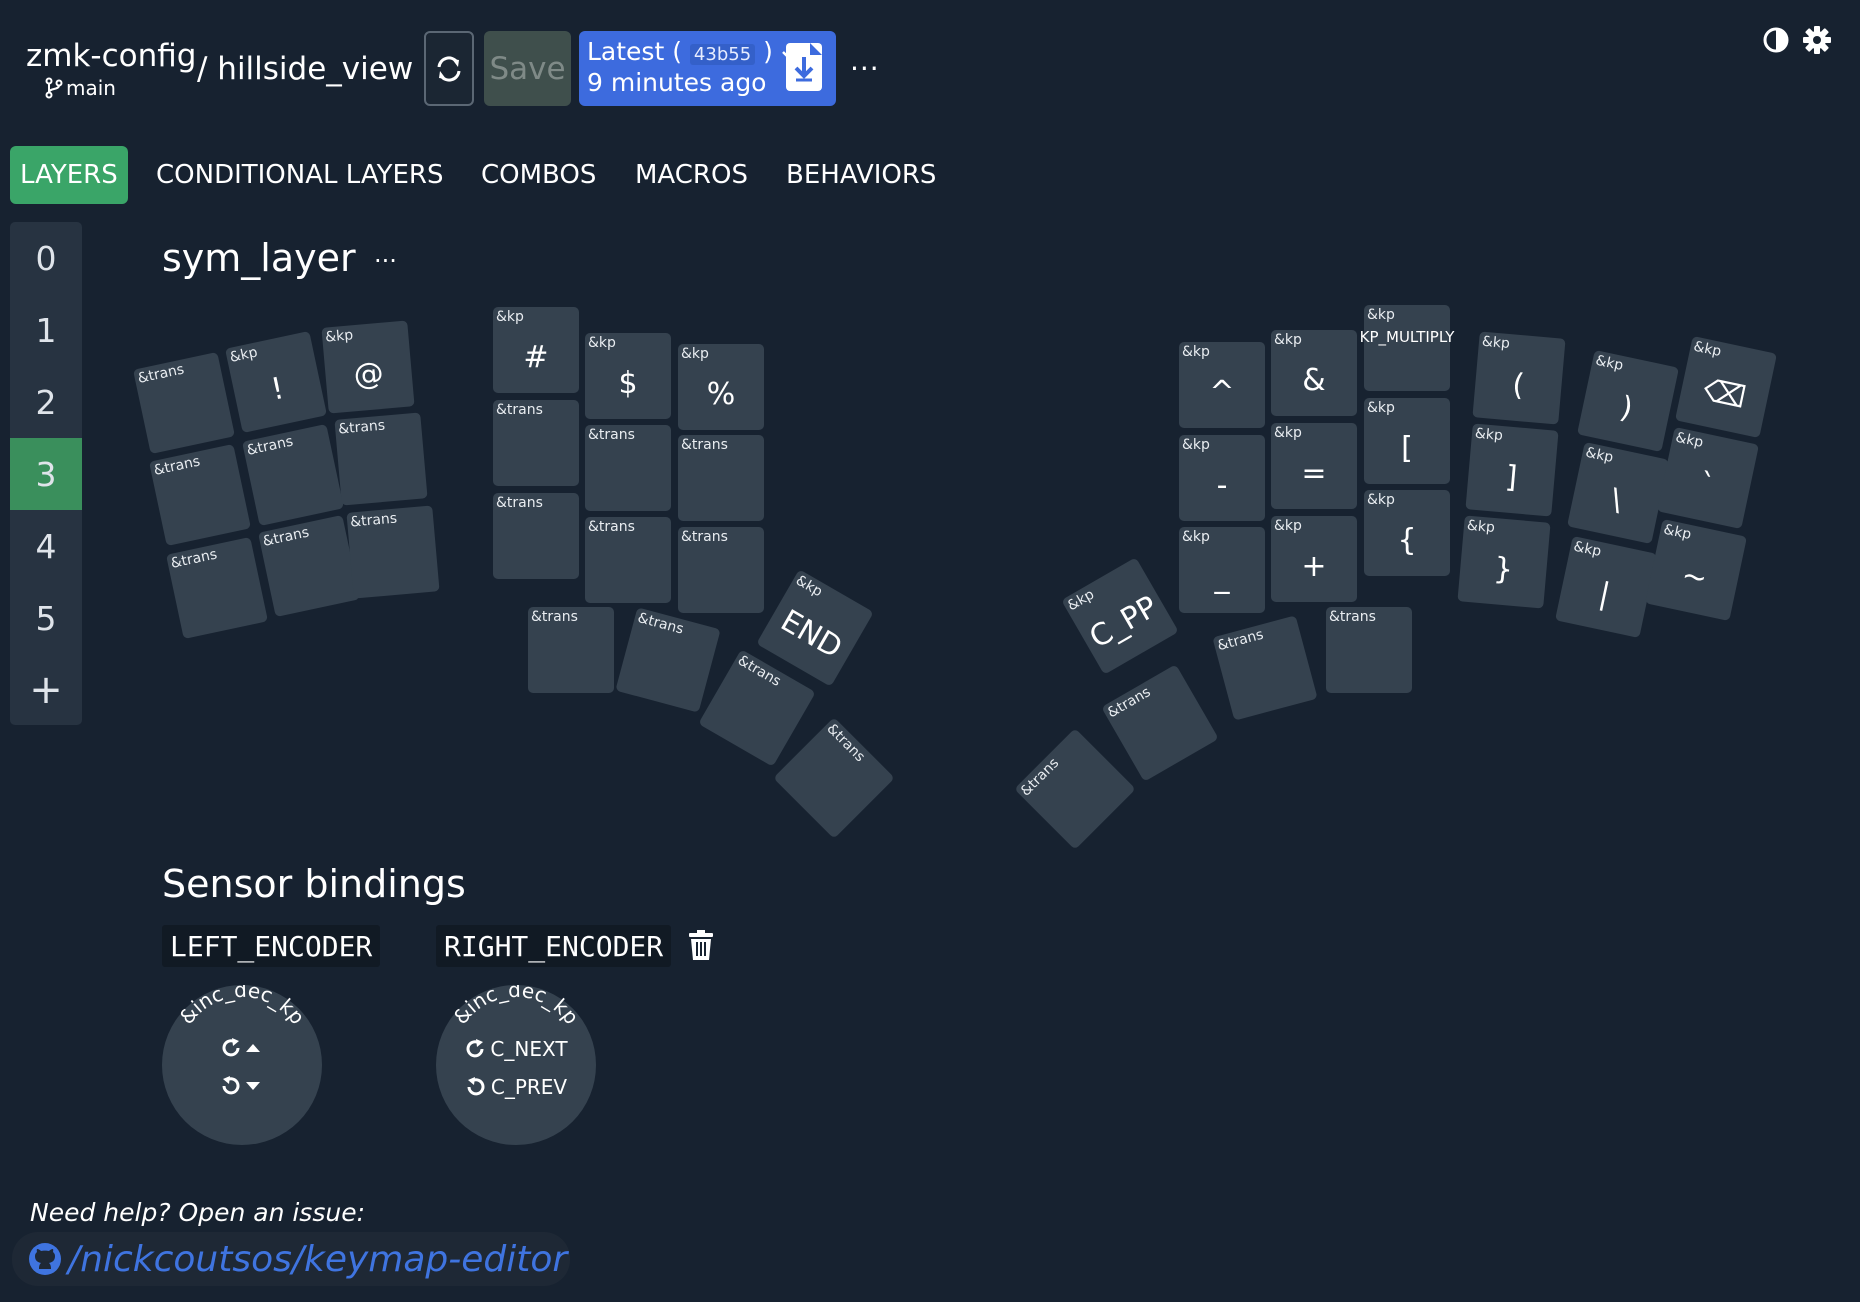 The image size is (1860, 1302). Describe the element at coordinates (368, 367) in the screenshot. I see `key: &kp @` at that location.